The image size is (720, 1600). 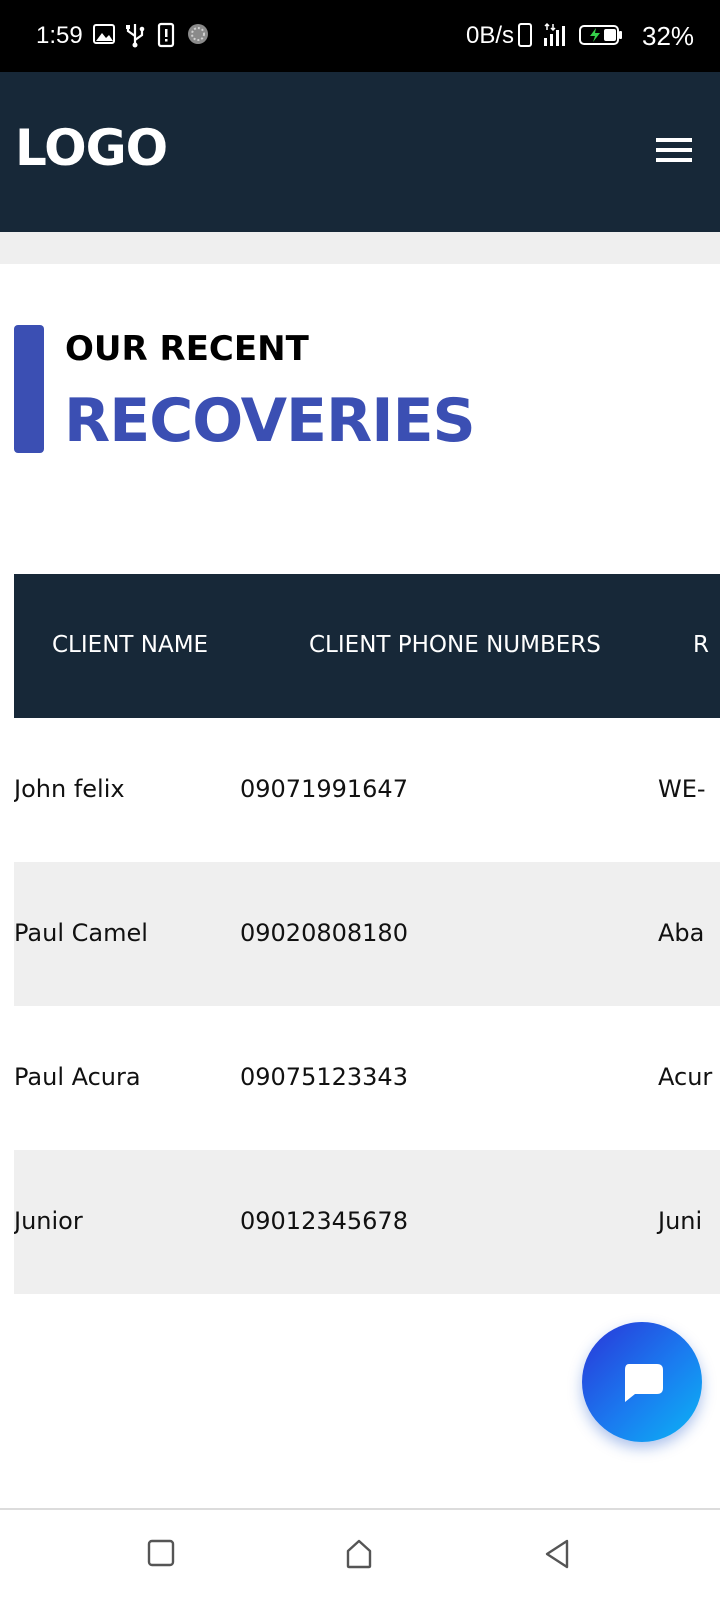 I want to click on cell-client-phone: 09075123343, so click(x=324, y=1077).